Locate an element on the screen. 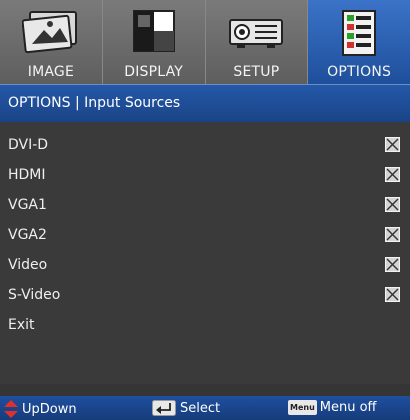 The width and height of the screenshot is (410, 420). image-icon is located at coordinates (50, 34).